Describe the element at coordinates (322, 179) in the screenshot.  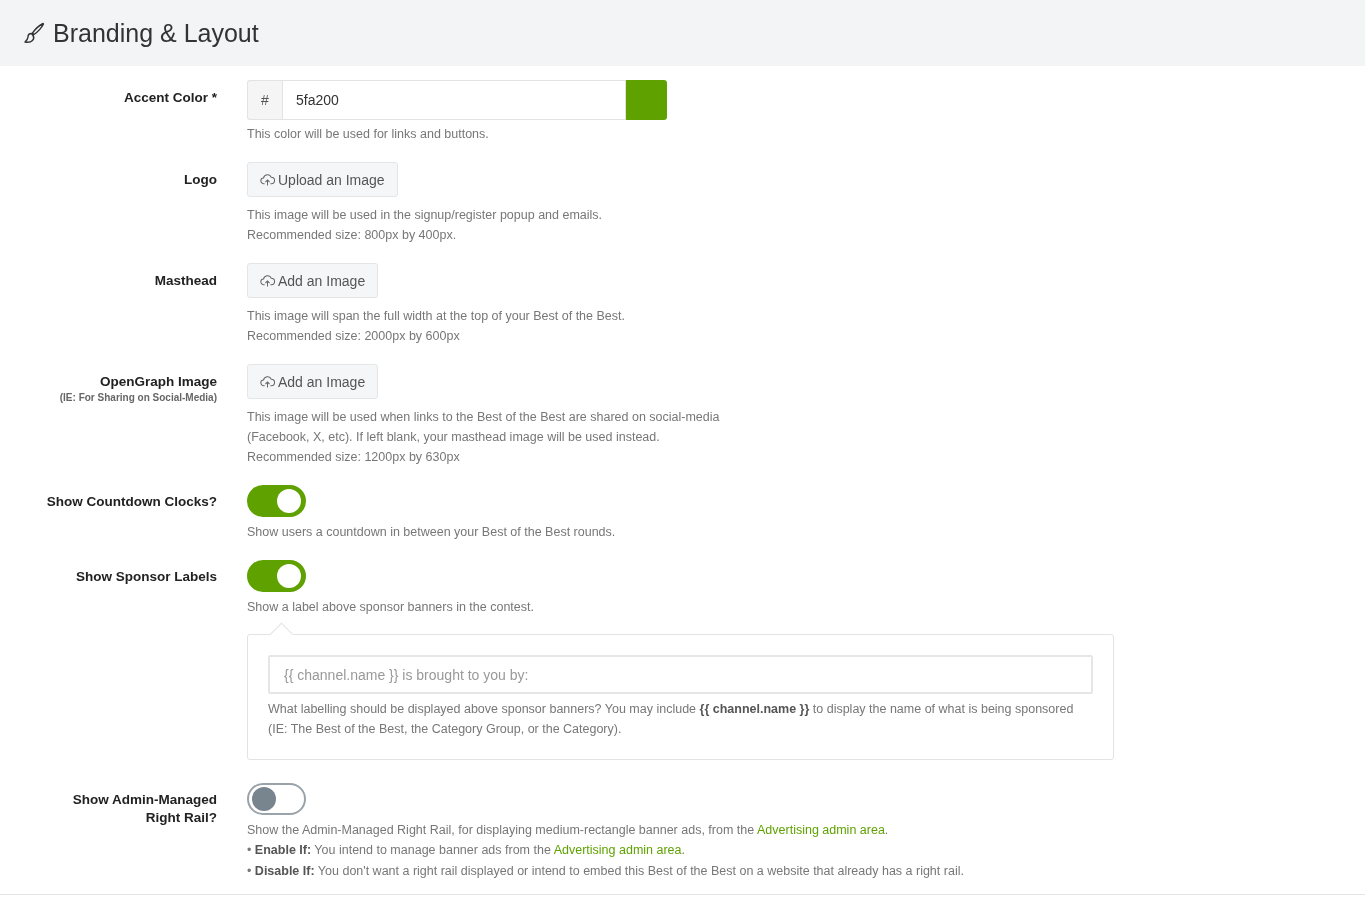
I see `upload-button: Upload an Image` at that location.